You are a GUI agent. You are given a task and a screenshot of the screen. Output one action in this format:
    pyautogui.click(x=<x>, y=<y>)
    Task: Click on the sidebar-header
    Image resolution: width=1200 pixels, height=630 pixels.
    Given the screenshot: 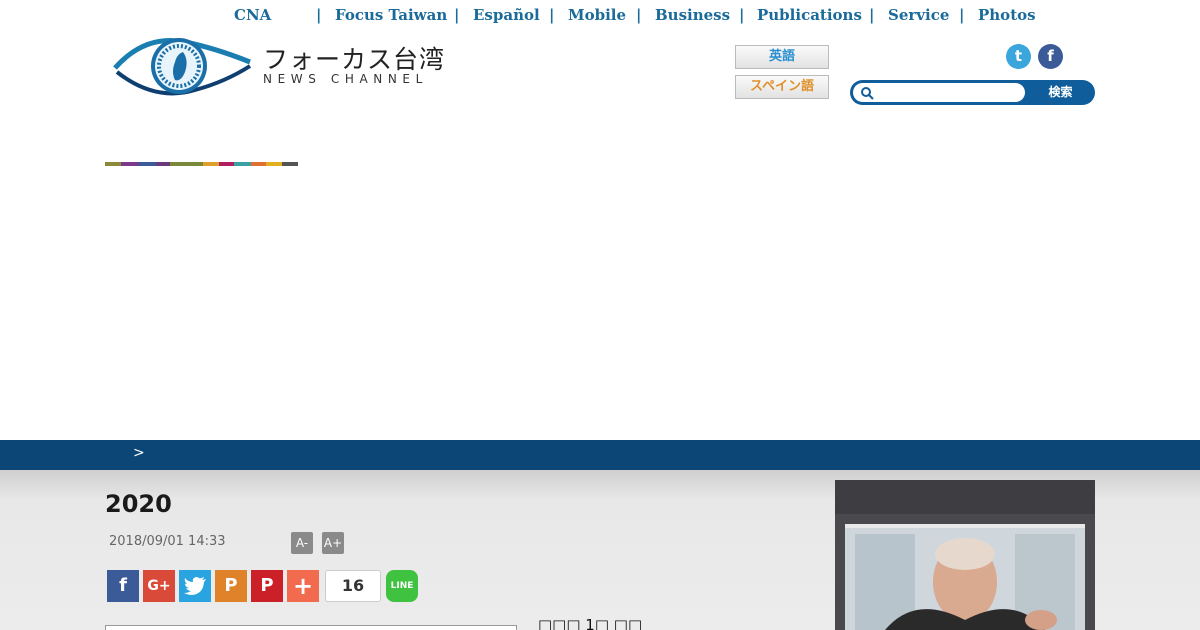 What is the action you would take?
    pyautogui.click(x=965, y=497)
    